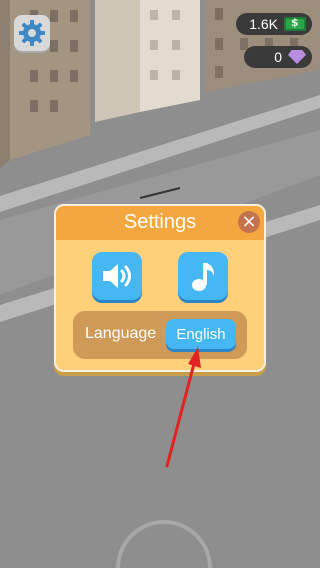 The width and height of the screenshot is (320, 568). Describe the element at coordinates (121, 333) in the screenshot. I see `language-label: Language` at that location.